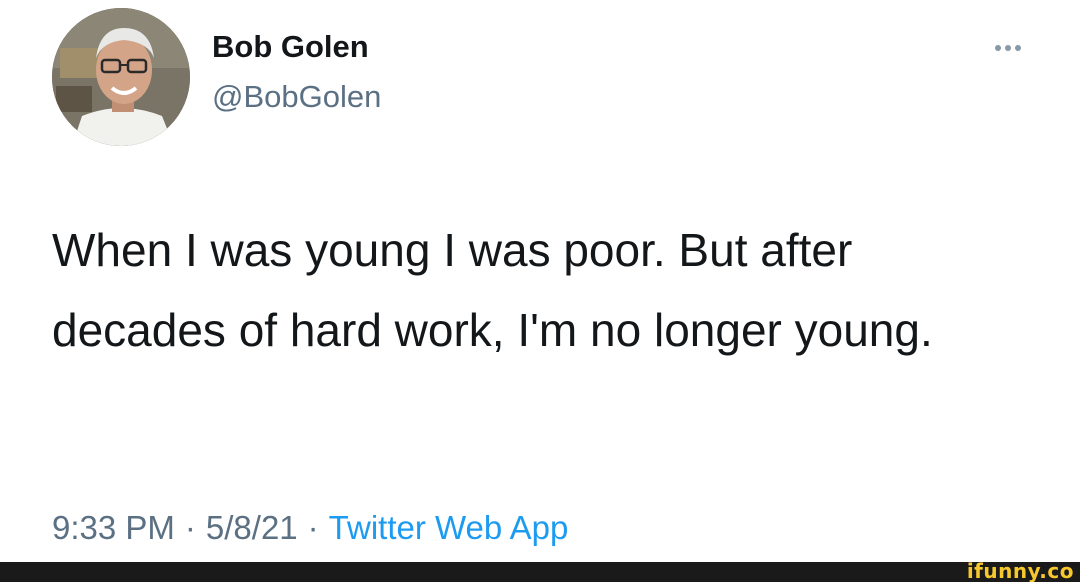  I want to click on tweet-meta: 9:33 PM · 5/8/21 · Twitter Web App, so click(310, 528).